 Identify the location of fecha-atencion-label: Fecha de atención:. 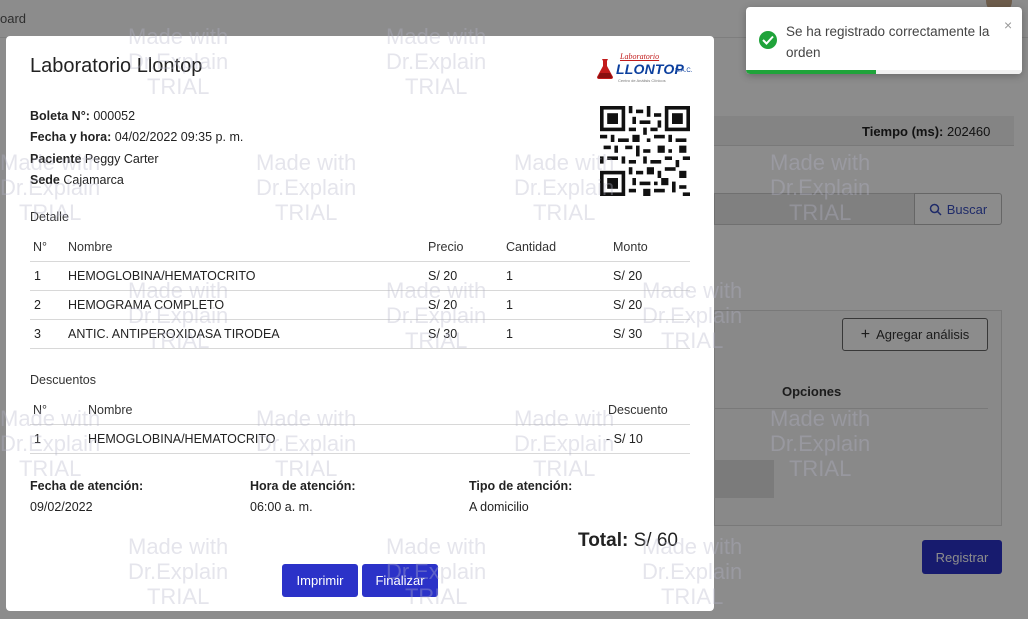
(87, 486).